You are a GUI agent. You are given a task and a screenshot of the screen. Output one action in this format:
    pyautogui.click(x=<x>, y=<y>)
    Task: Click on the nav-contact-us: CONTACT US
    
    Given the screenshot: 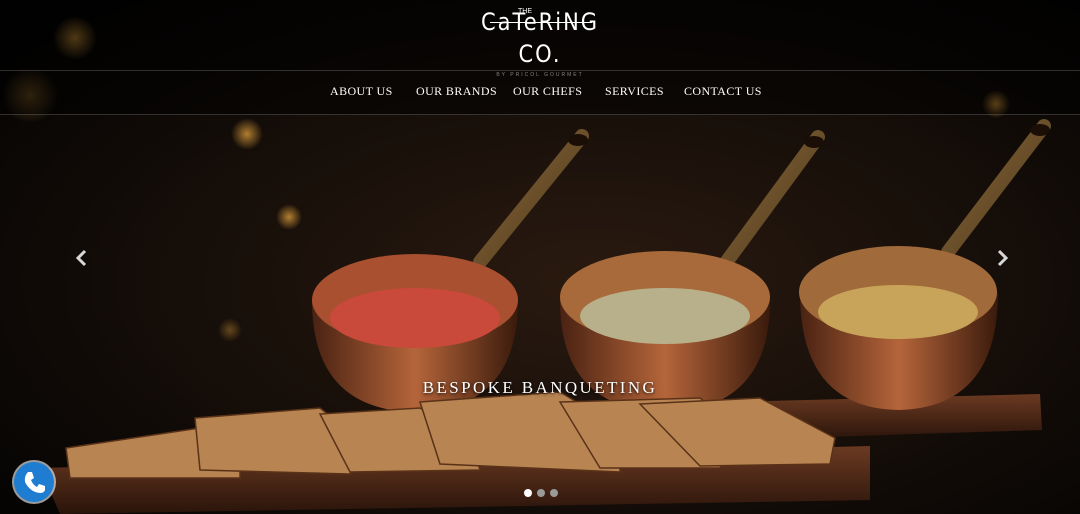 What is the action you would take?
    pyautogui.click(x=723, y=91)
    